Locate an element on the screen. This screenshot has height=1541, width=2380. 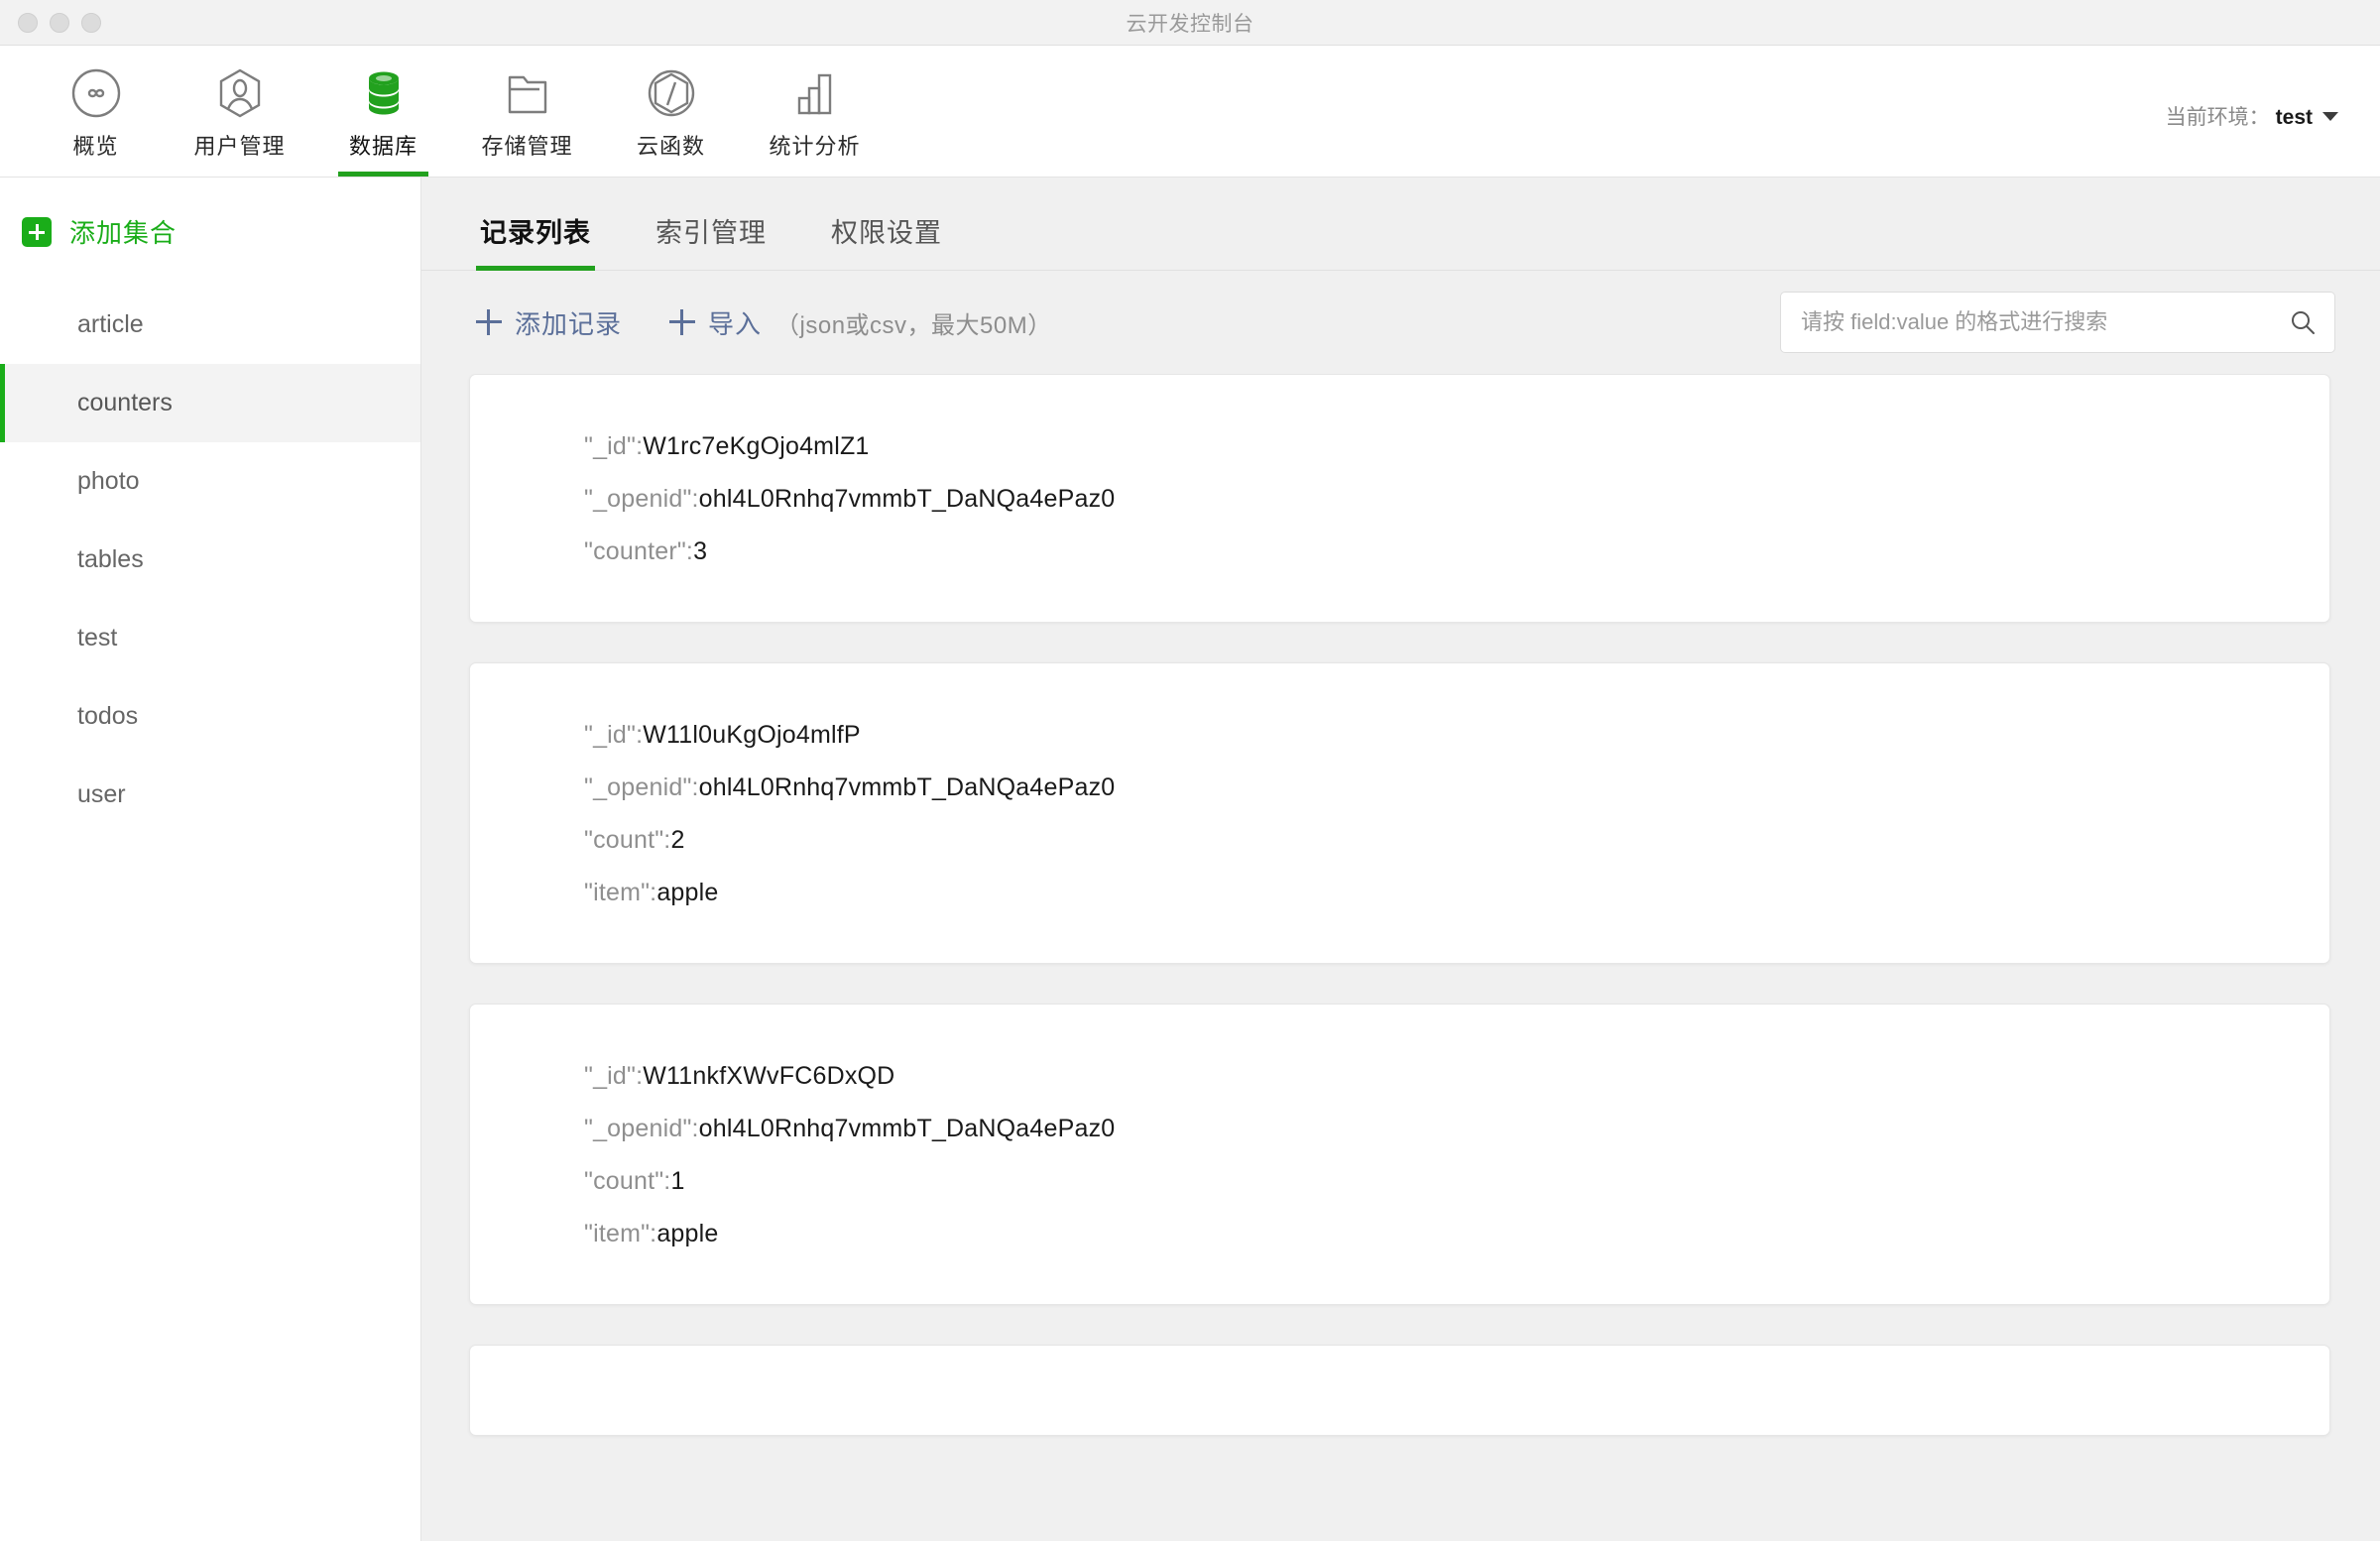
tab-label: 索引管理 is located at coordinates (711, 233).